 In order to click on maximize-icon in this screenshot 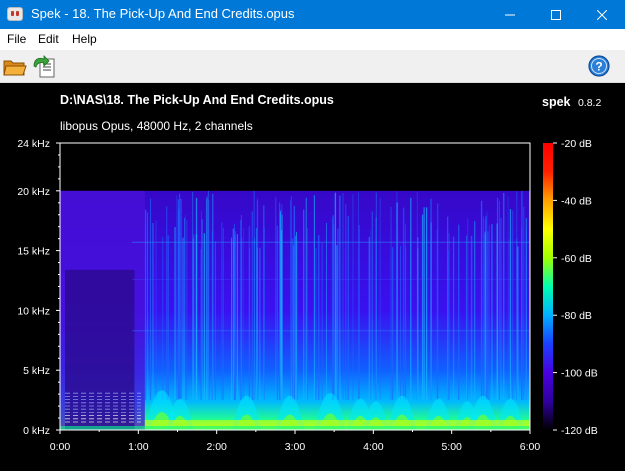, I will do `click(556, 14)`.